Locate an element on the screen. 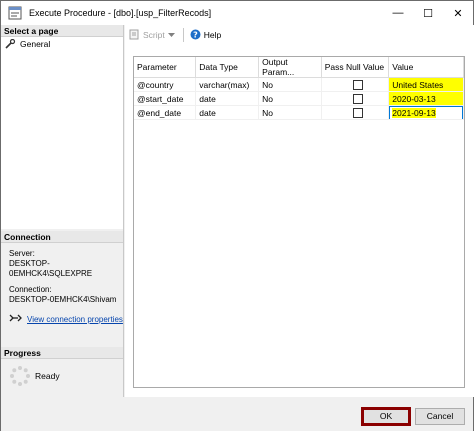 This screenshot has width=474, height=431. table-row: @end_date date No 2021-09-13 is located at coordinates (299, 112).